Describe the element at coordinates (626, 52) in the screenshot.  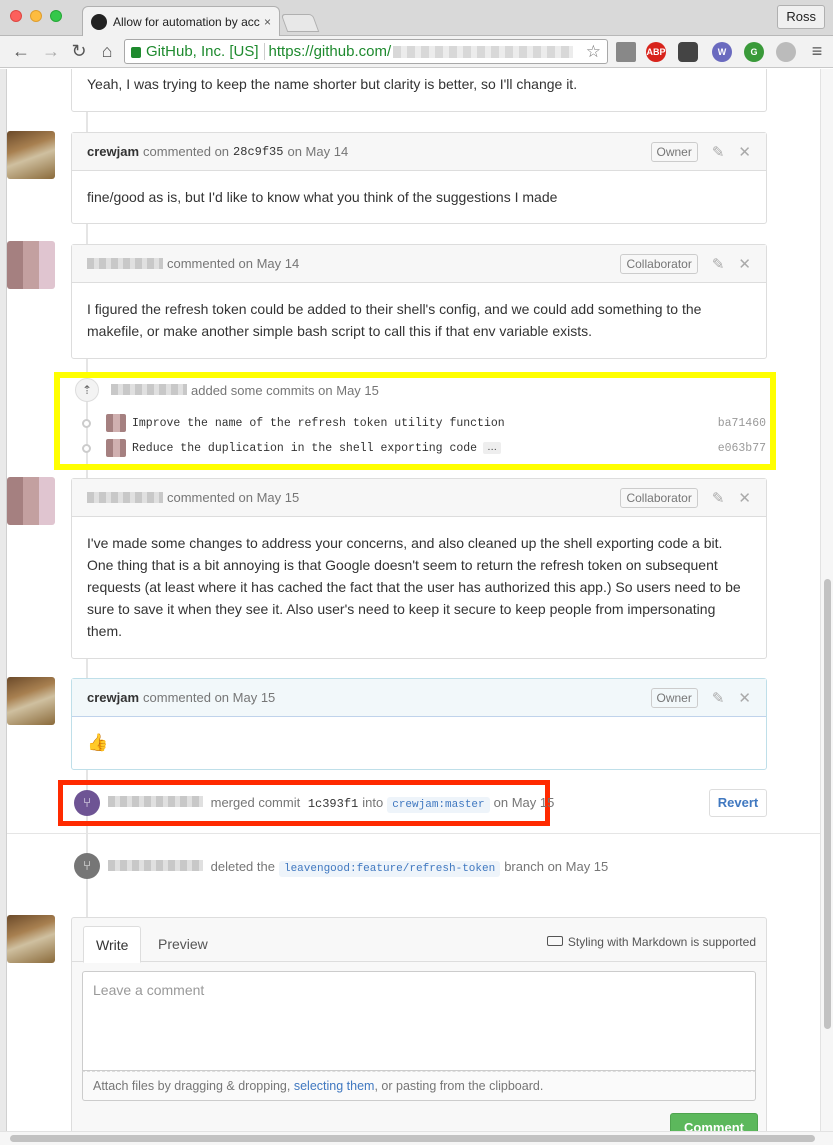
I see `cast-icon` at that location.